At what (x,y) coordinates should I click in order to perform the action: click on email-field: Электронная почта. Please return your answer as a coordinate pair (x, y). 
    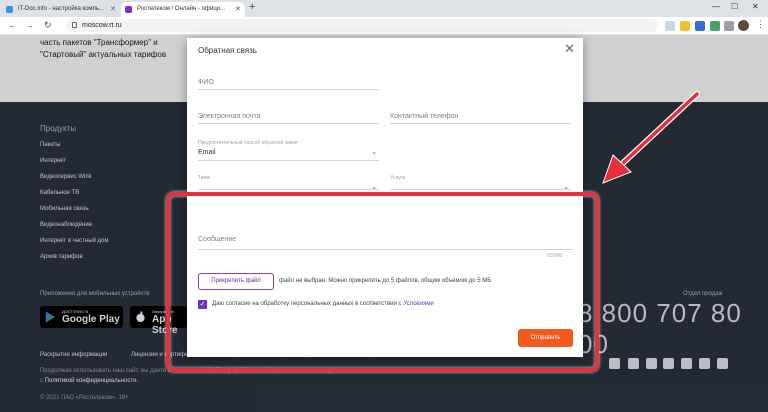
    Looking at the image, I should click on (288, 116).